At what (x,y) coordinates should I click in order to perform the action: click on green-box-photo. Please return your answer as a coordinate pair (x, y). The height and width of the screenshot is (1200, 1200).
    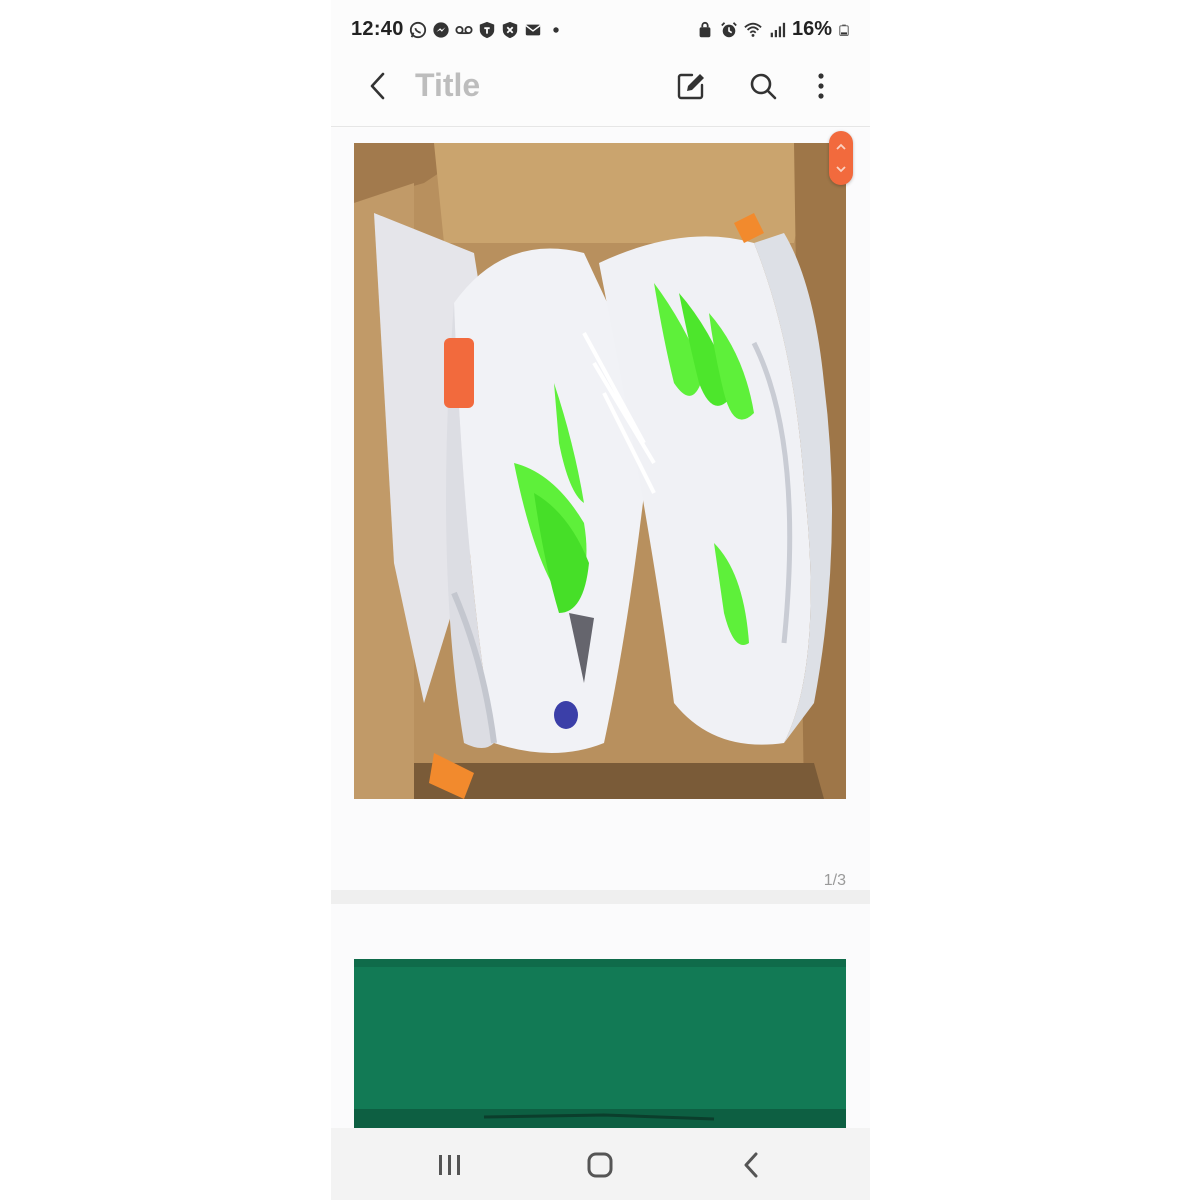
    Looking at the image, I should click on (600, 1046).